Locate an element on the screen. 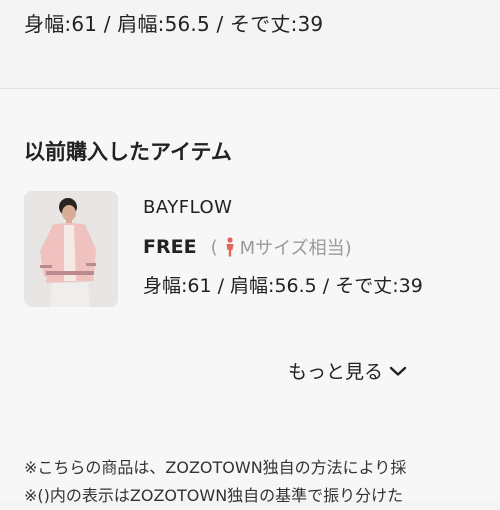 The width and height of the screenshot is (500, 510). item-size-line: FREE ( Mサイズ相当) is located at coordinates (247, 247).